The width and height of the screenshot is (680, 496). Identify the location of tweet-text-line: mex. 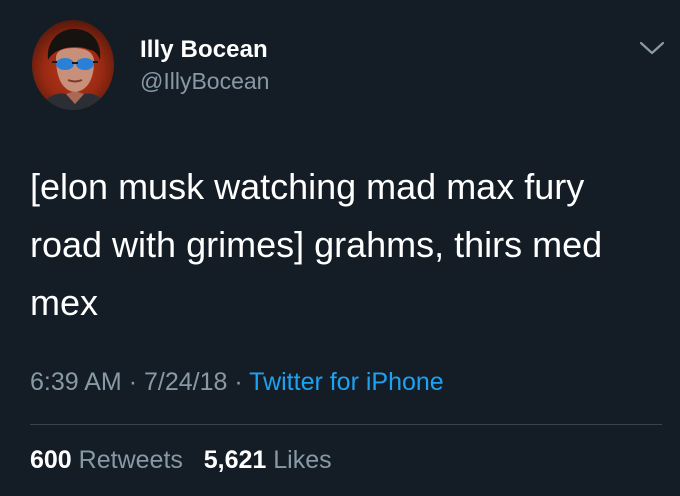
(64, 302).